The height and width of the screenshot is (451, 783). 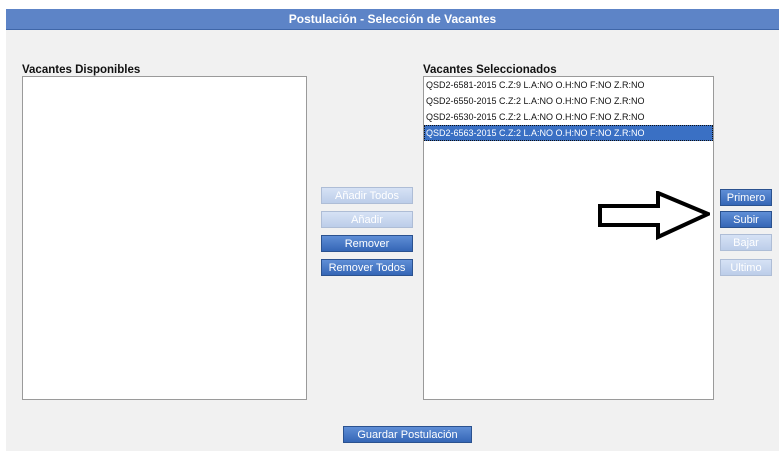 I want to click on available-list-label: Vacantes Disponibles, so click(x=81, y=70).